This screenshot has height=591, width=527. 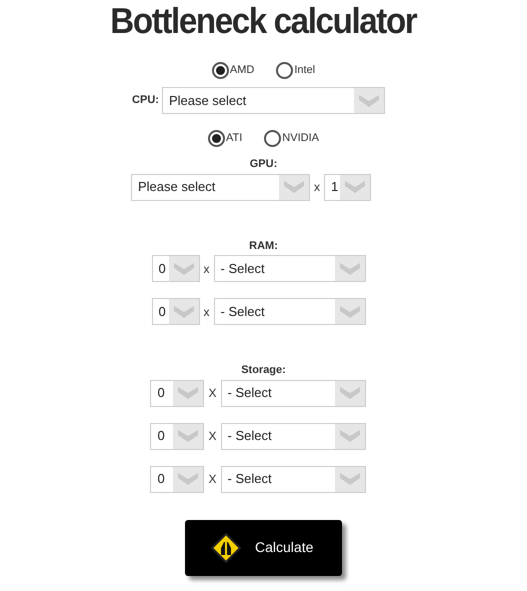 I want to click on field-label: RAM:, so click(x=263, y=246).